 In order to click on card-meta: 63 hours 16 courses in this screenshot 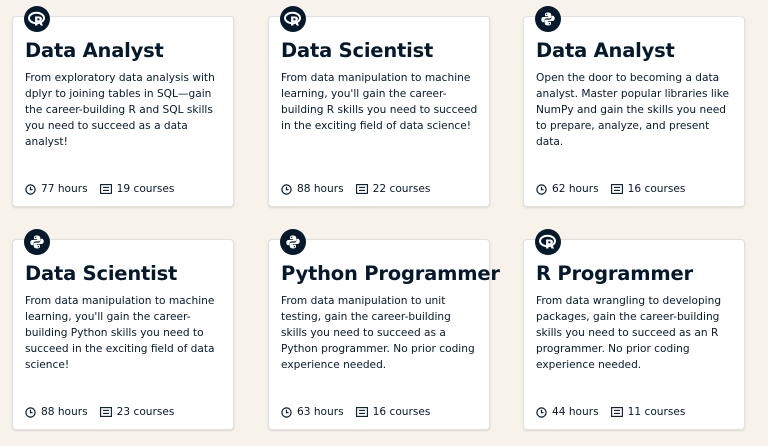, I will do `click(355, 412)`.